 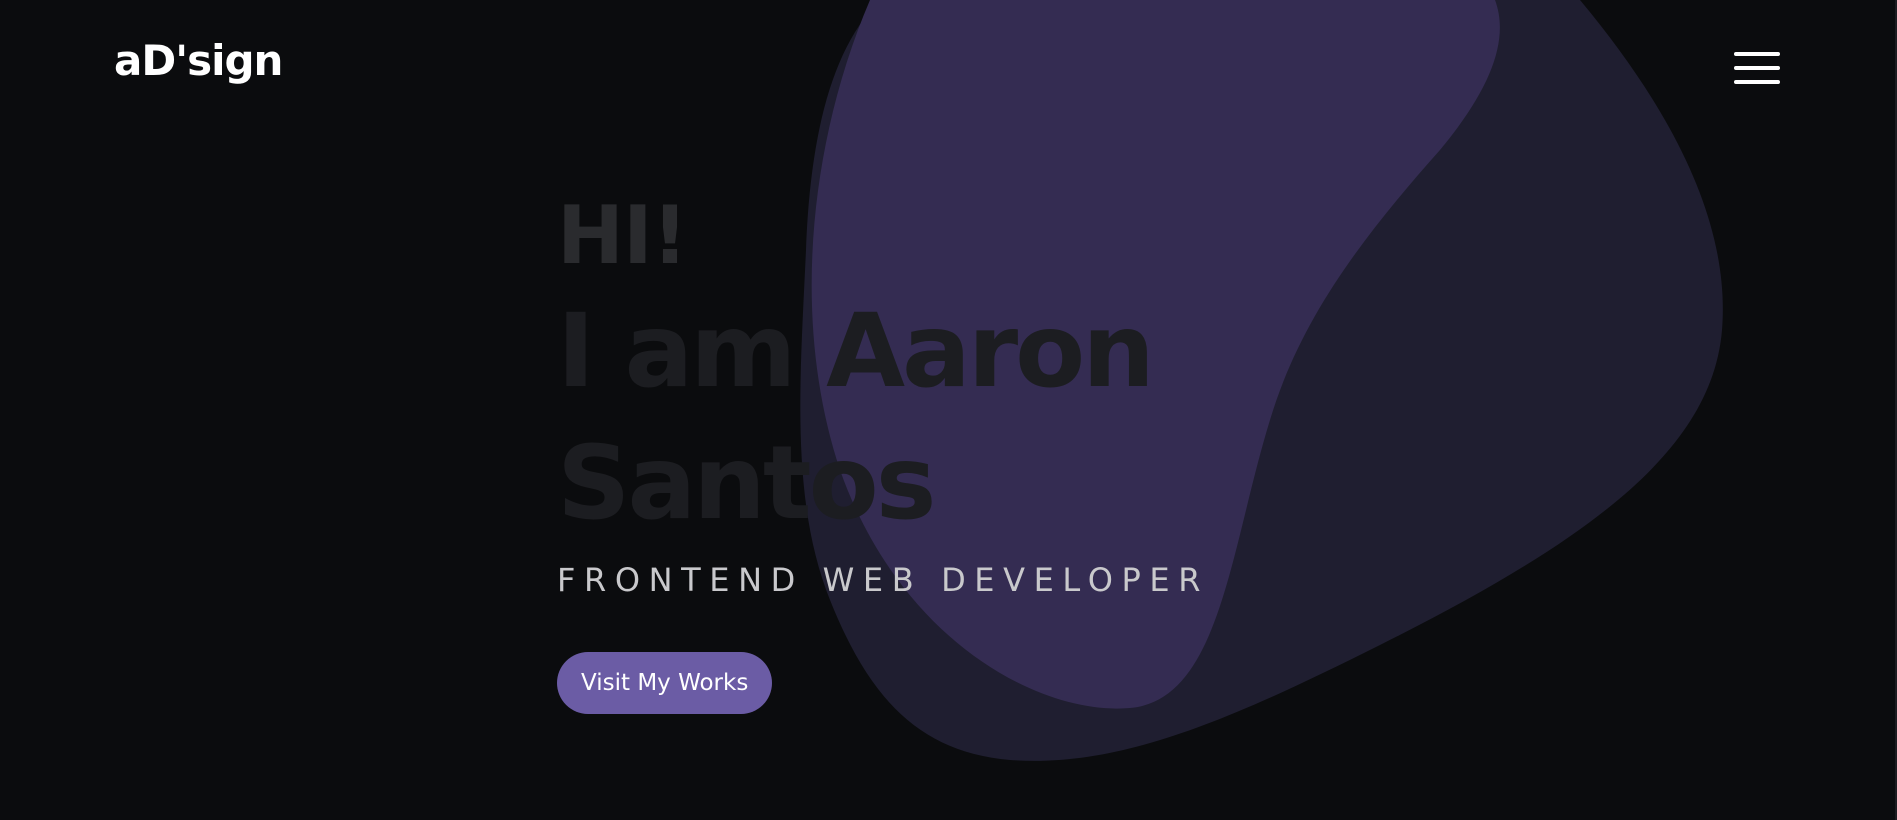 What do you see at coordinates (665, 683) in the screenshot?
I see `visit-my-works-button: Visit My Works` at bounding box center [665, 683].